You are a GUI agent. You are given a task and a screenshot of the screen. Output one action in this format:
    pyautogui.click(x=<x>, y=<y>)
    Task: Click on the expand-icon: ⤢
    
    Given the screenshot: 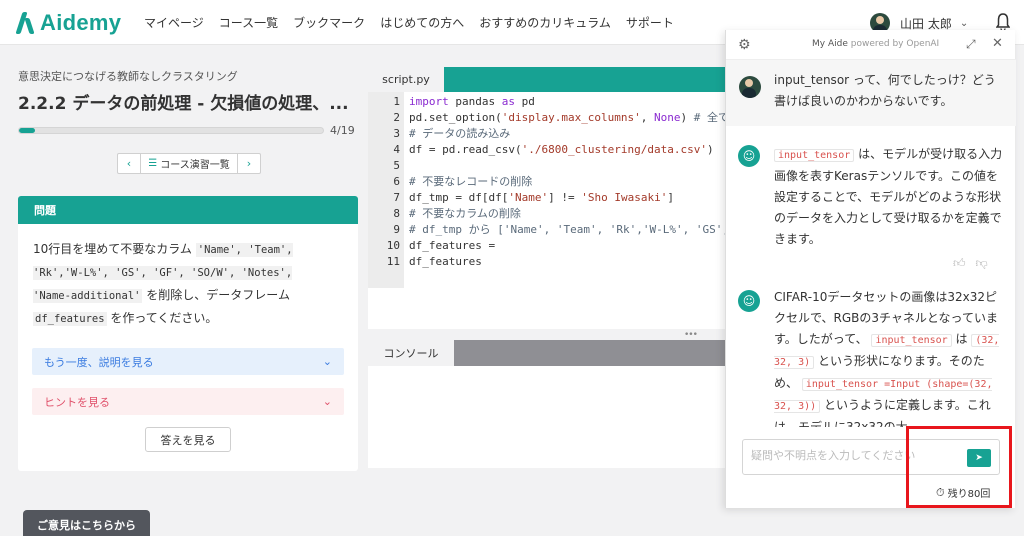 What is the action you would take?
    pyautogui.click(x=971, y=44)
    